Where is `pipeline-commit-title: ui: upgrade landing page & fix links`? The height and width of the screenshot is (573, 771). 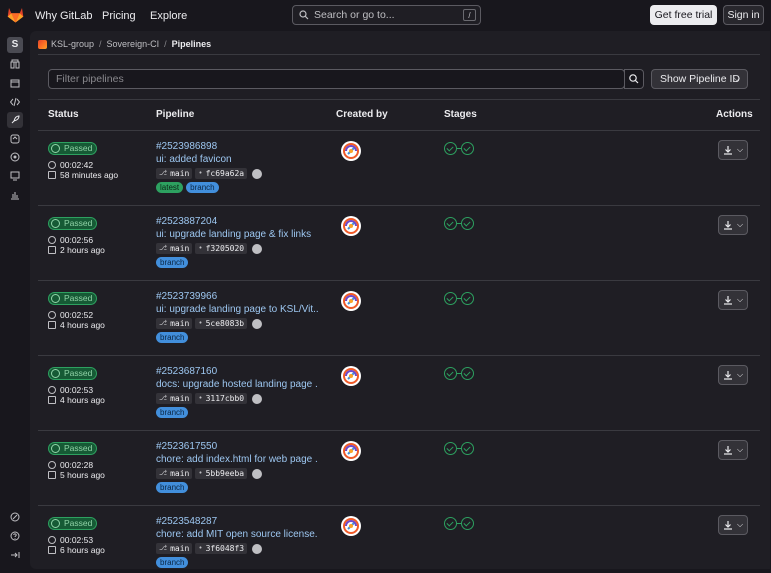
pipeline-commit-title: ui: upgrade landing page & fix links is located at coordinates (237, 234).